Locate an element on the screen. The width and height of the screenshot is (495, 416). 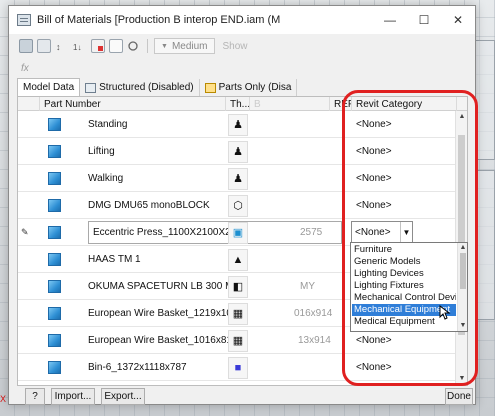
machine-thumbnail-icon: ▲ is located at coordinates (238, 259).